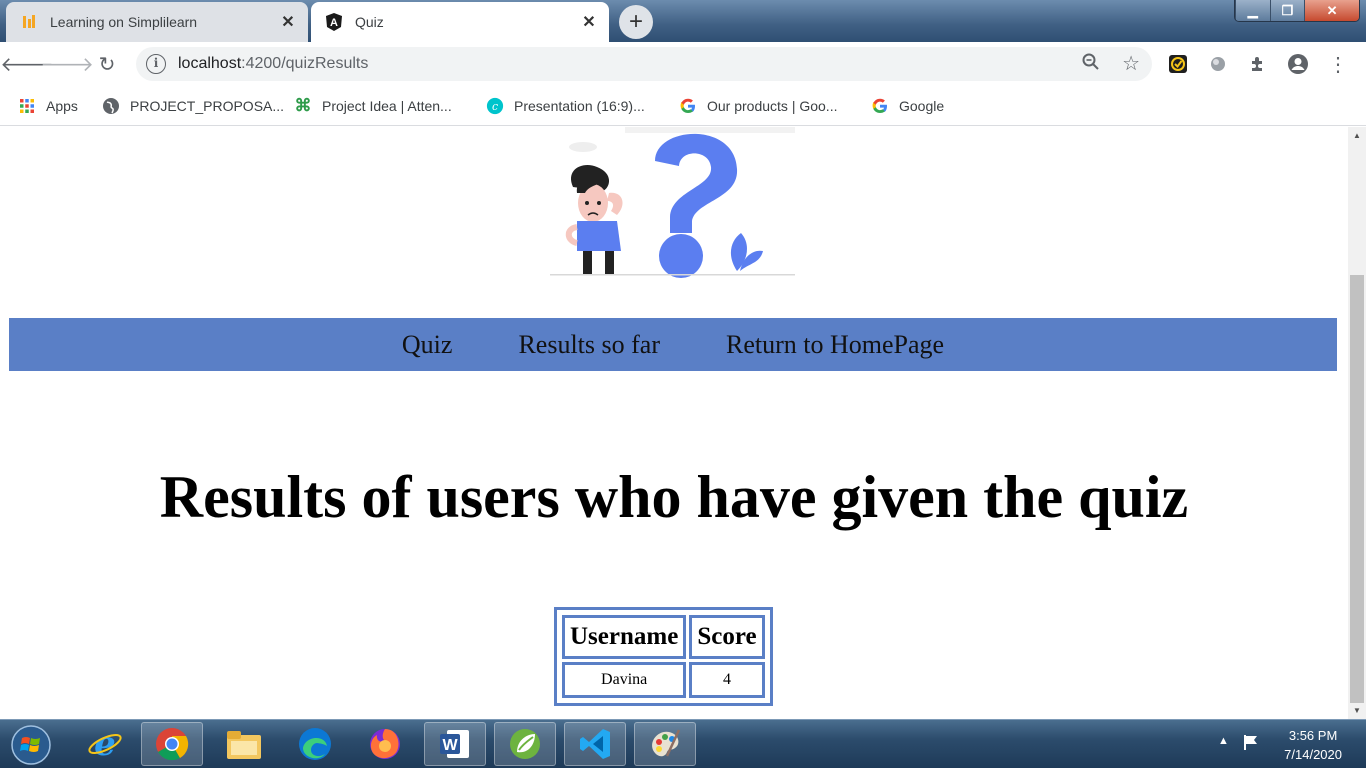 The image size is (1366, 769). I want to click on window-controls: ▁ ❐ ✕, so click(1297, 11).